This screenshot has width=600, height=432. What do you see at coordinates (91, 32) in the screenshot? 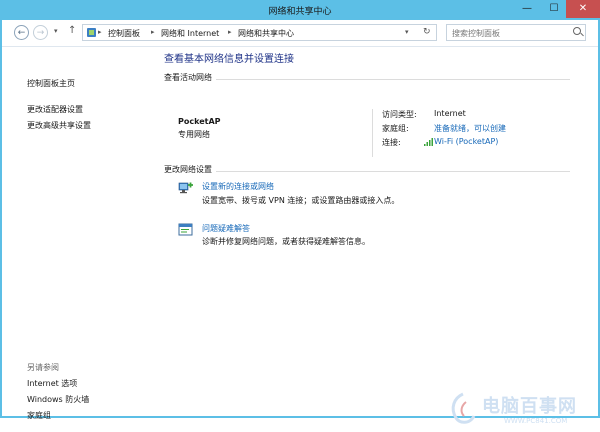
I see `control-panel-icon` at bounding box center [91, 32].